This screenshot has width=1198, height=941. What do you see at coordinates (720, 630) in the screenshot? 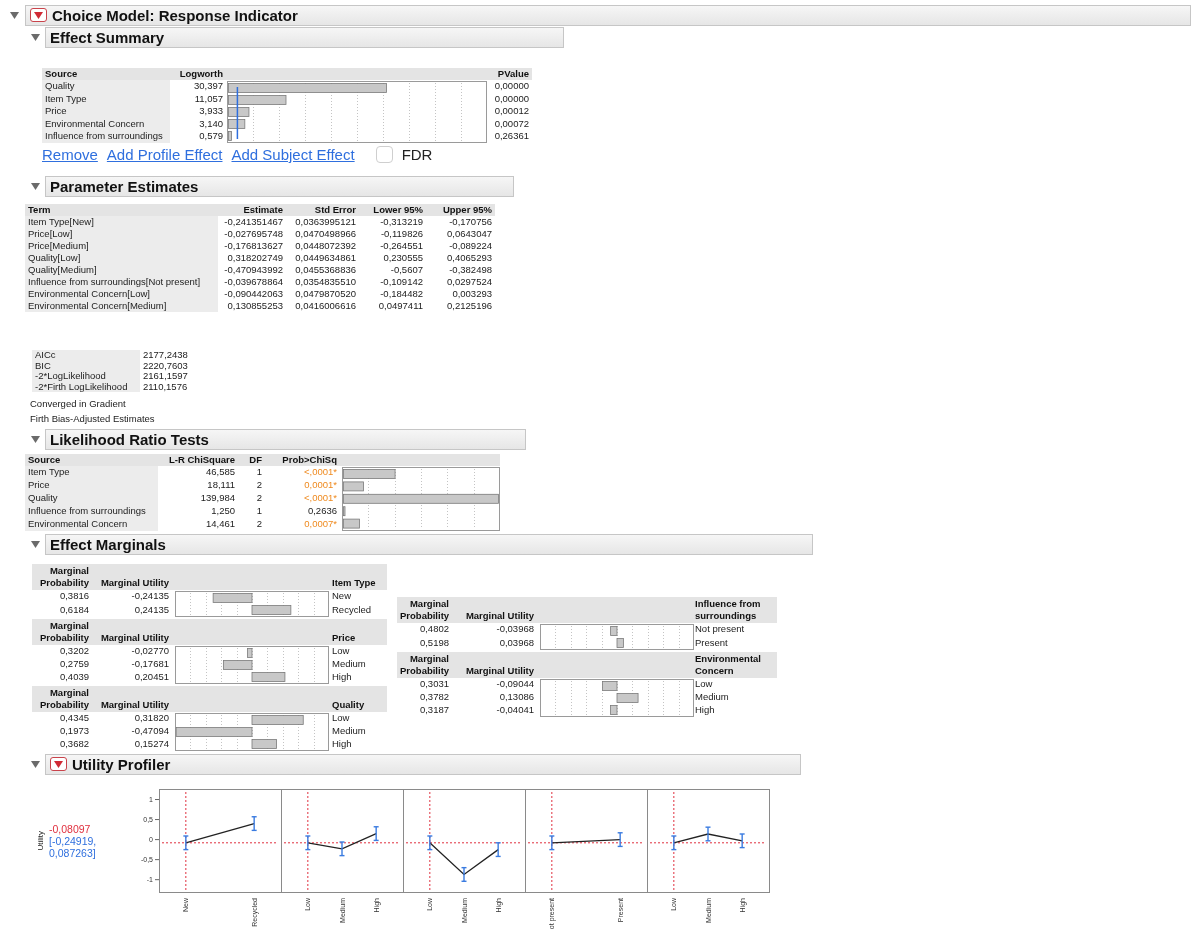
I see `table-cell-text: Not present` at bounding box center [720, 630].